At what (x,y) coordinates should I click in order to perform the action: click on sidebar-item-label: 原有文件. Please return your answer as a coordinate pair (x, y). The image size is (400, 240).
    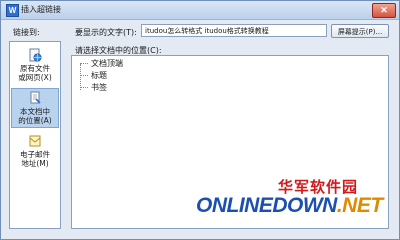
    Looking at the image, I should click on (35, 68).